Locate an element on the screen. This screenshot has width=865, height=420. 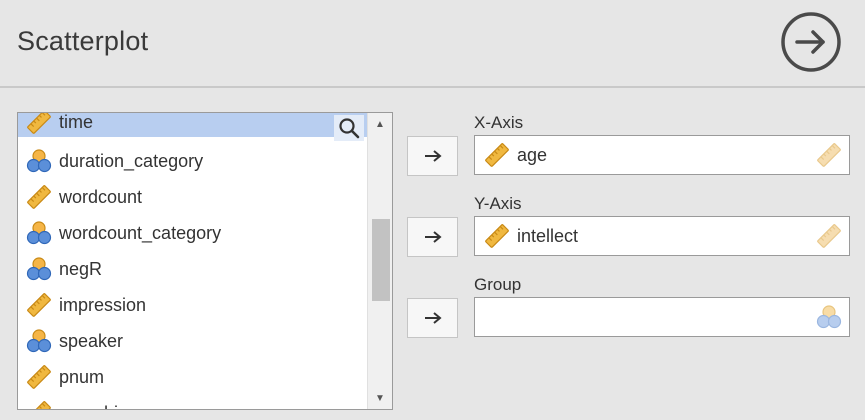
move-to-xaxis-button is located at coordinates (432, 156).